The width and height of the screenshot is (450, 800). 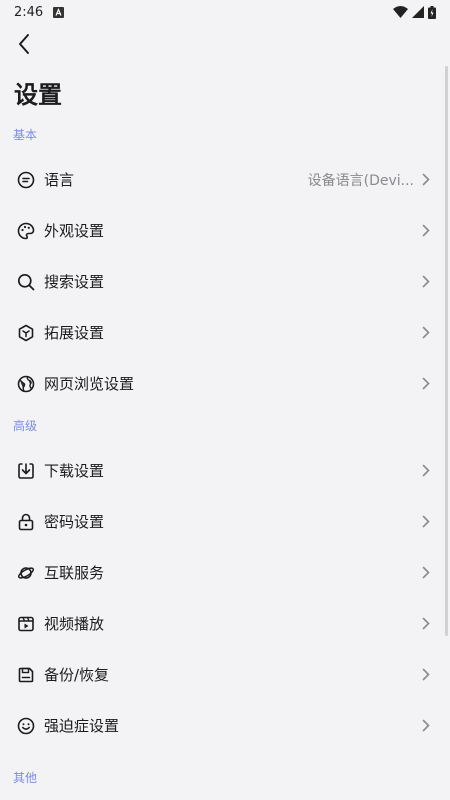 What do you see at coordinates (26, 282) in the screenshot?
I see `search-icon` at bounding box center [26, 282].